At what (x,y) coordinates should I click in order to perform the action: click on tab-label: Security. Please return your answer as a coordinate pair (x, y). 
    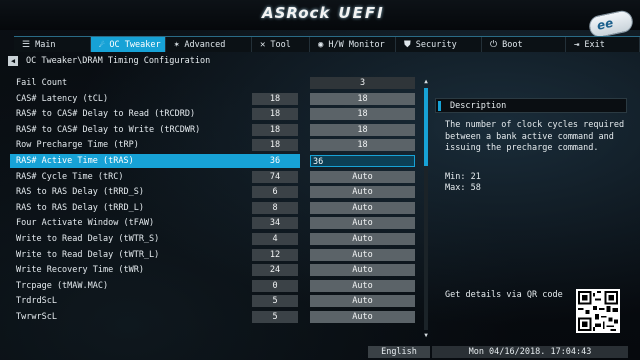
    Looking at the image, I should click on (436, 44).